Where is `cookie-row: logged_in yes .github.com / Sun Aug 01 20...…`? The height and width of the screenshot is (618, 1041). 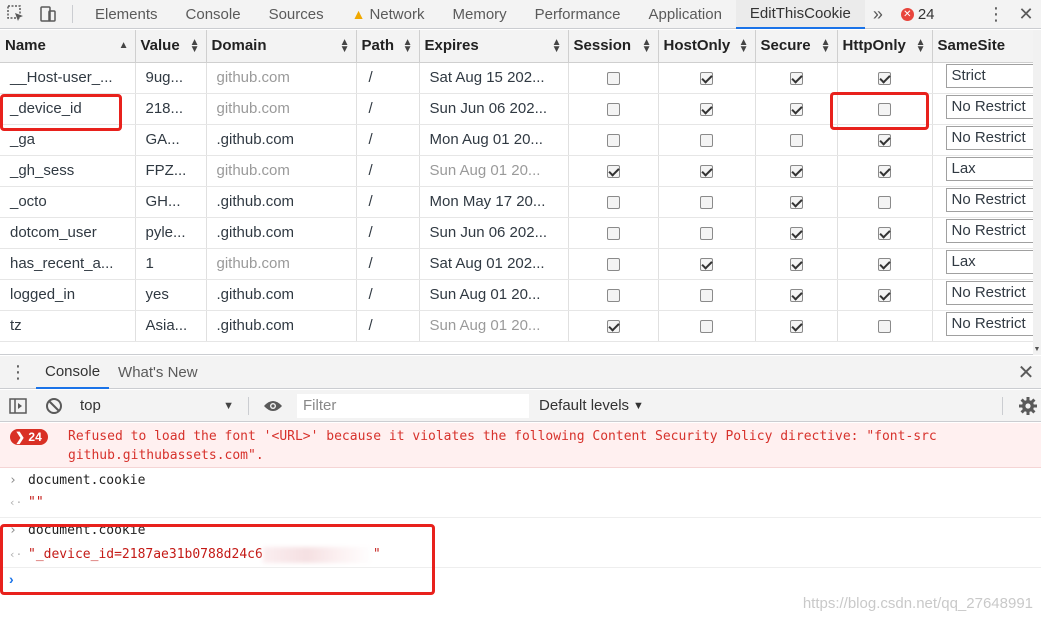 cookie-row: logged_in yes .github.com / Sun Aug 01 20...… is located at coordinates (516, 295).